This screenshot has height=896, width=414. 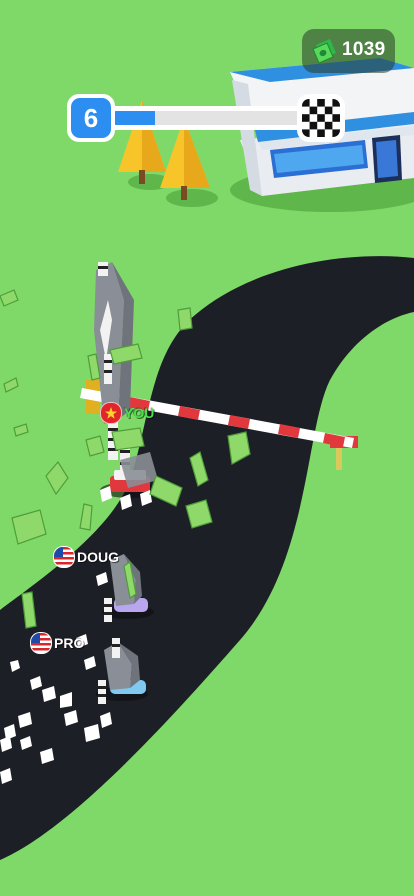 I want to click on racer-name: YOU, so click(x=139, y=413).